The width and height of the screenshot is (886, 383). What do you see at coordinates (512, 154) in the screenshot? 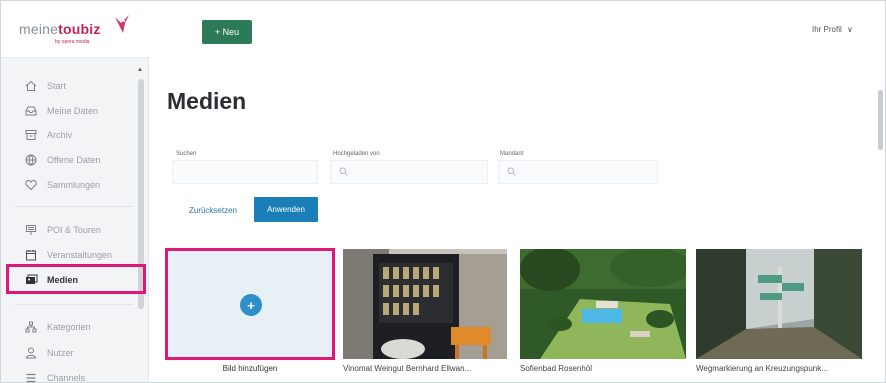
I see `filter-label-mandant: Mandant` at bounding box center [512, 154].